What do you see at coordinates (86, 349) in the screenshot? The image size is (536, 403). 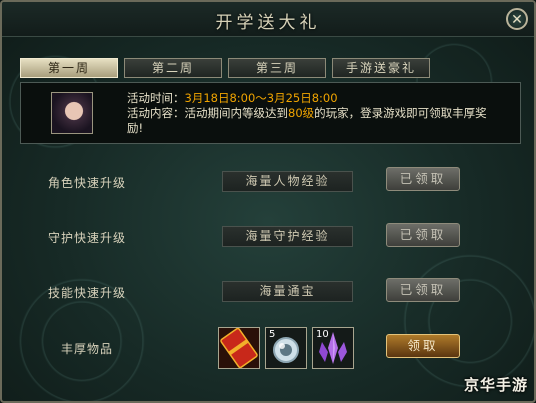 I see `bonus-label: 丰厚物品` at bounding box center [86, 349].